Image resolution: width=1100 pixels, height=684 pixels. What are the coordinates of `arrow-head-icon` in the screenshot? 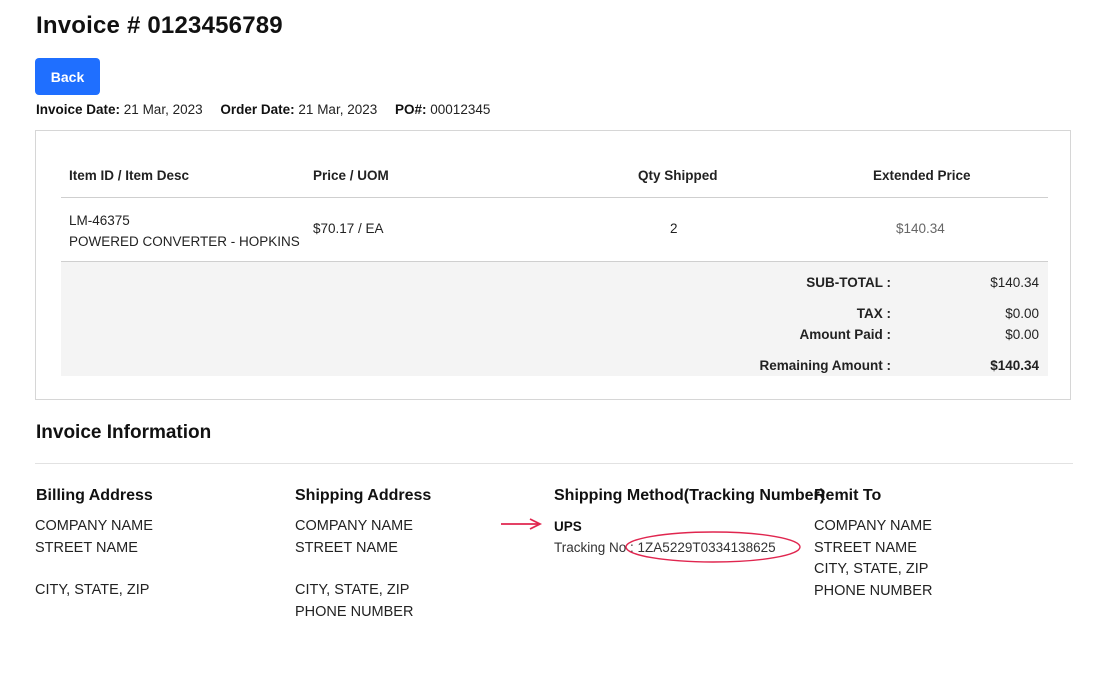 It's located at (536, 524).